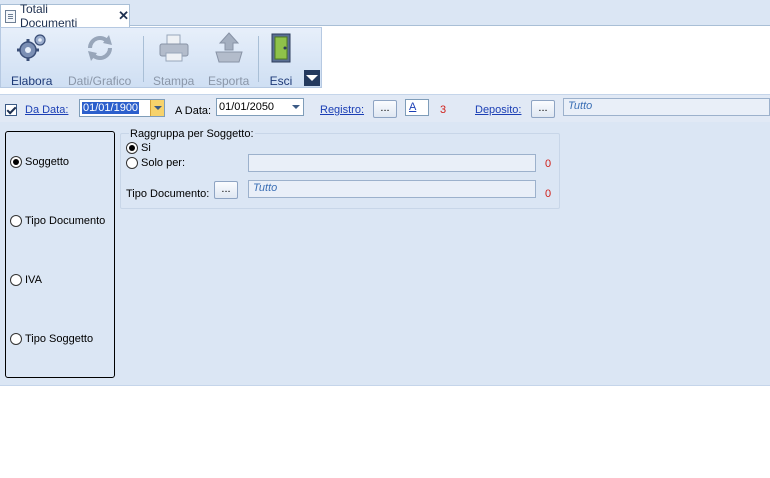  What do you see at coordinates (247, 107) in the screenshot?
I see `a-data-value: 01/01/2050` at bounding box center [247, 107].